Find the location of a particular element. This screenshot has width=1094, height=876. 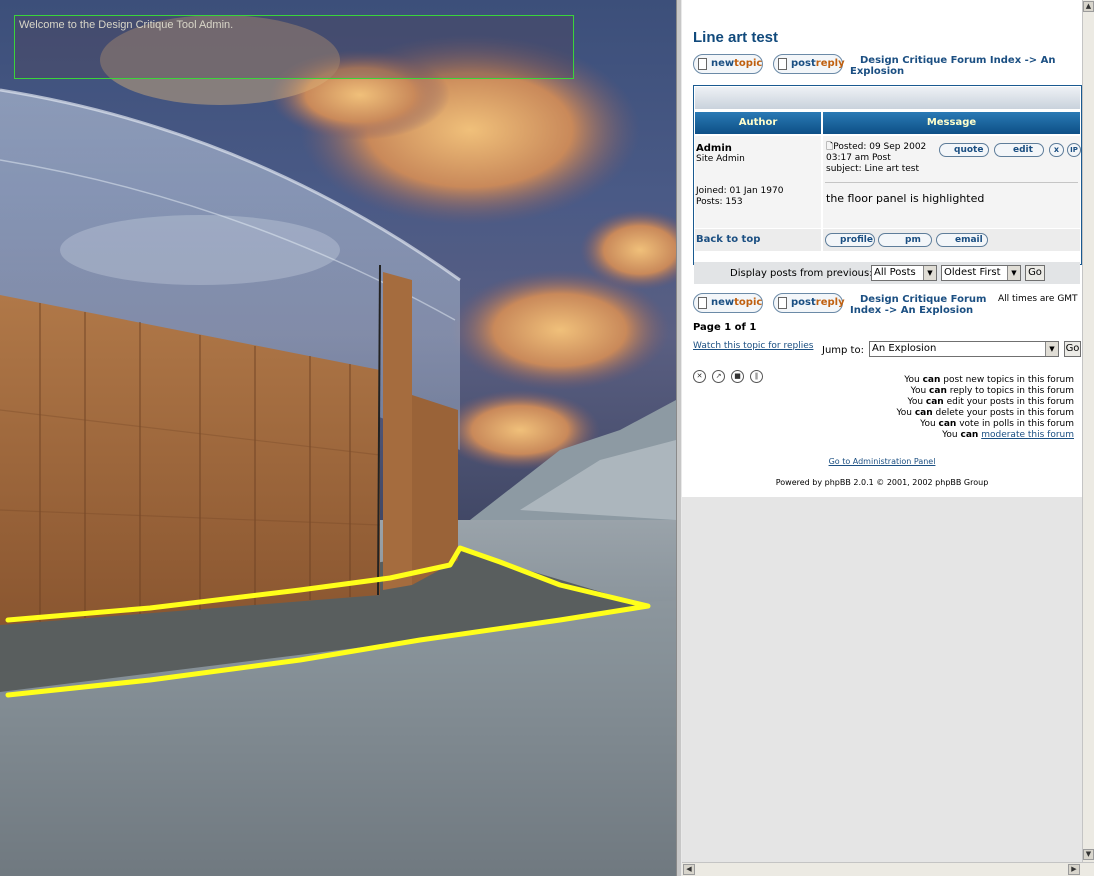

vertical-scrollbar: ▲ ▼ is located at coordinates (1088, 431).